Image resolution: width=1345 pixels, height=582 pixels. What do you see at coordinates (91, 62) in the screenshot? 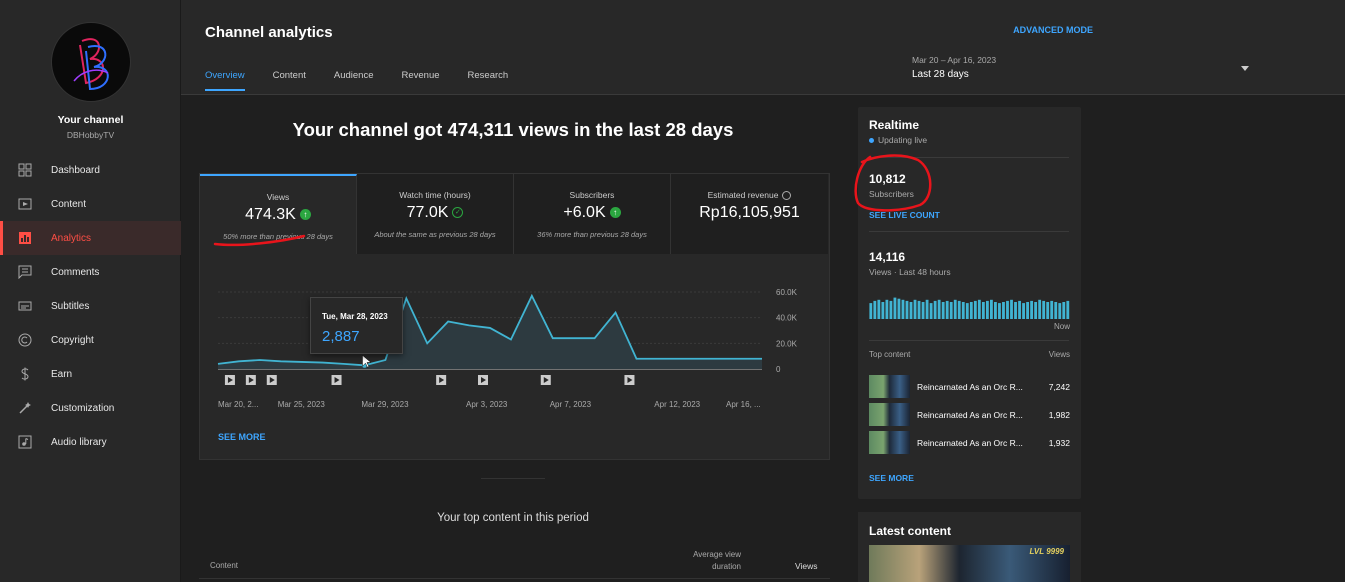
I see `channel-avatar` at bounding box center [91, 62].